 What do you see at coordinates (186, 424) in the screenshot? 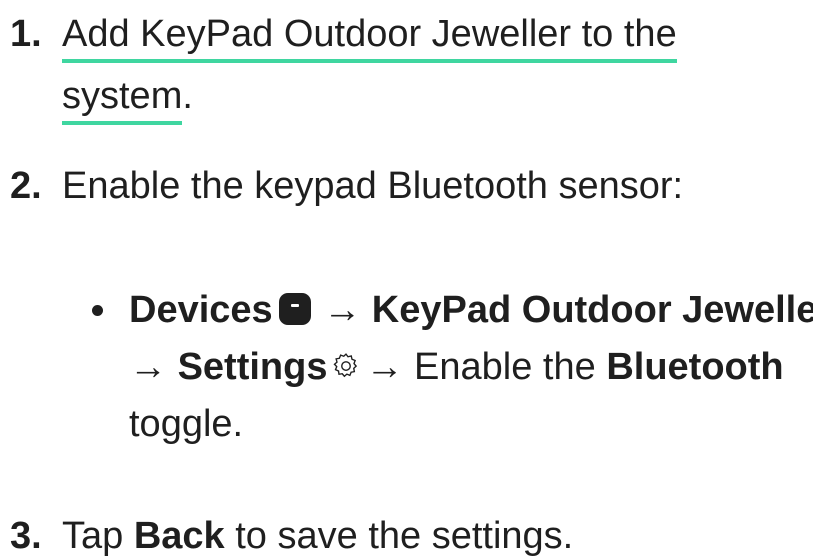
I see `sub-line-3: toggle.` at bounding box center [186, 424].